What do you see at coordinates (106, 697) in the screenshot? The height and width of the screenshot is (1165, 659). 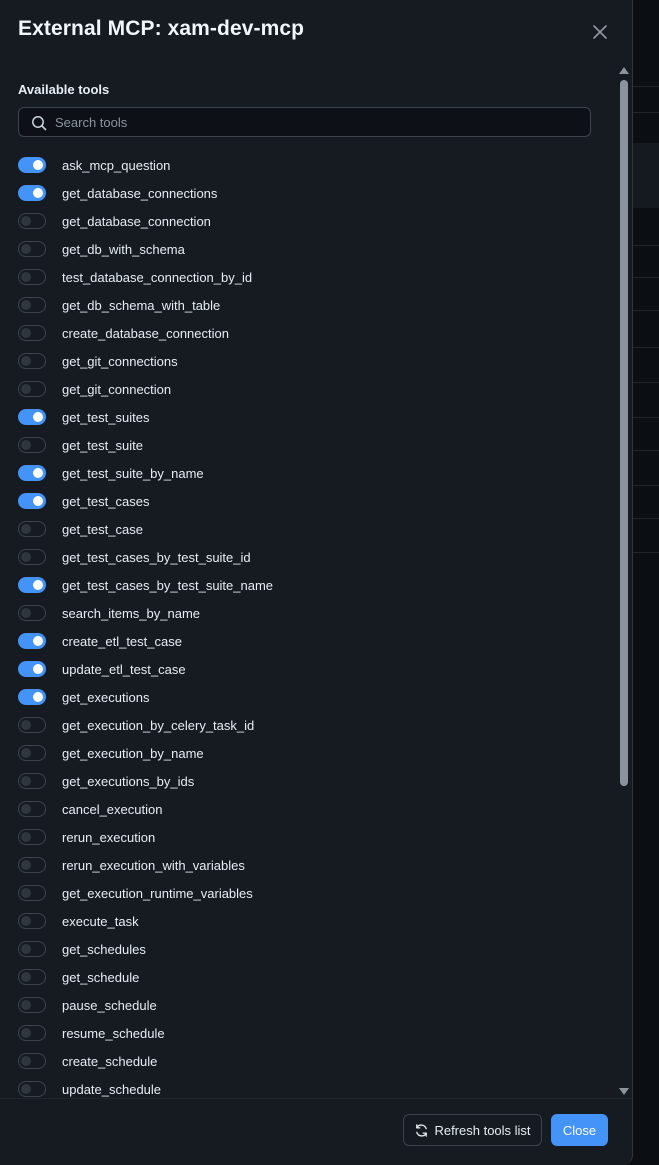 I see `tool-name: get_executions` at bounding box center [106, 697].